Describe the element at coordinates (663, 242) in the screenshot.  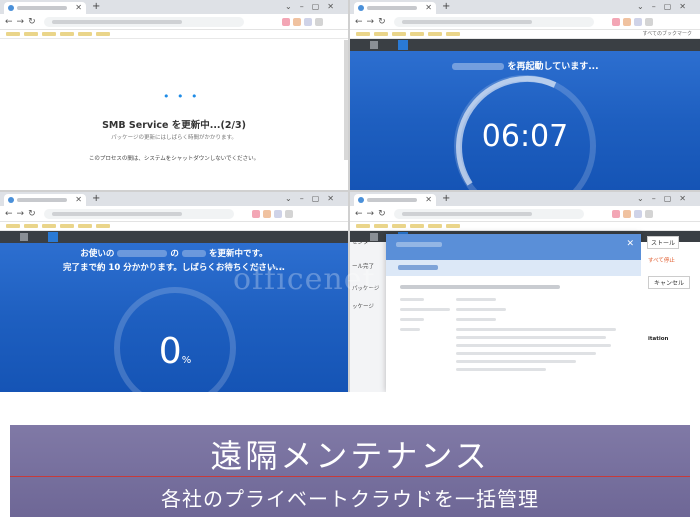
I see `install-button: ストール` at that location.